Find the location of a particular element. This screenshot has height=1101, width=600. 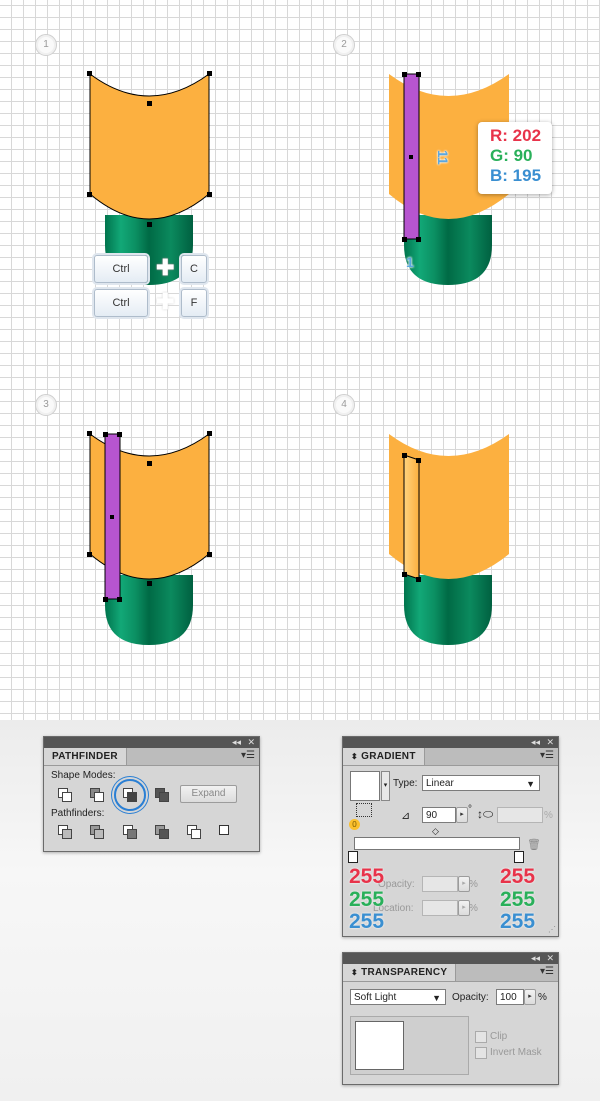

aspect-ratio-field is located at coordinates (520, 815).